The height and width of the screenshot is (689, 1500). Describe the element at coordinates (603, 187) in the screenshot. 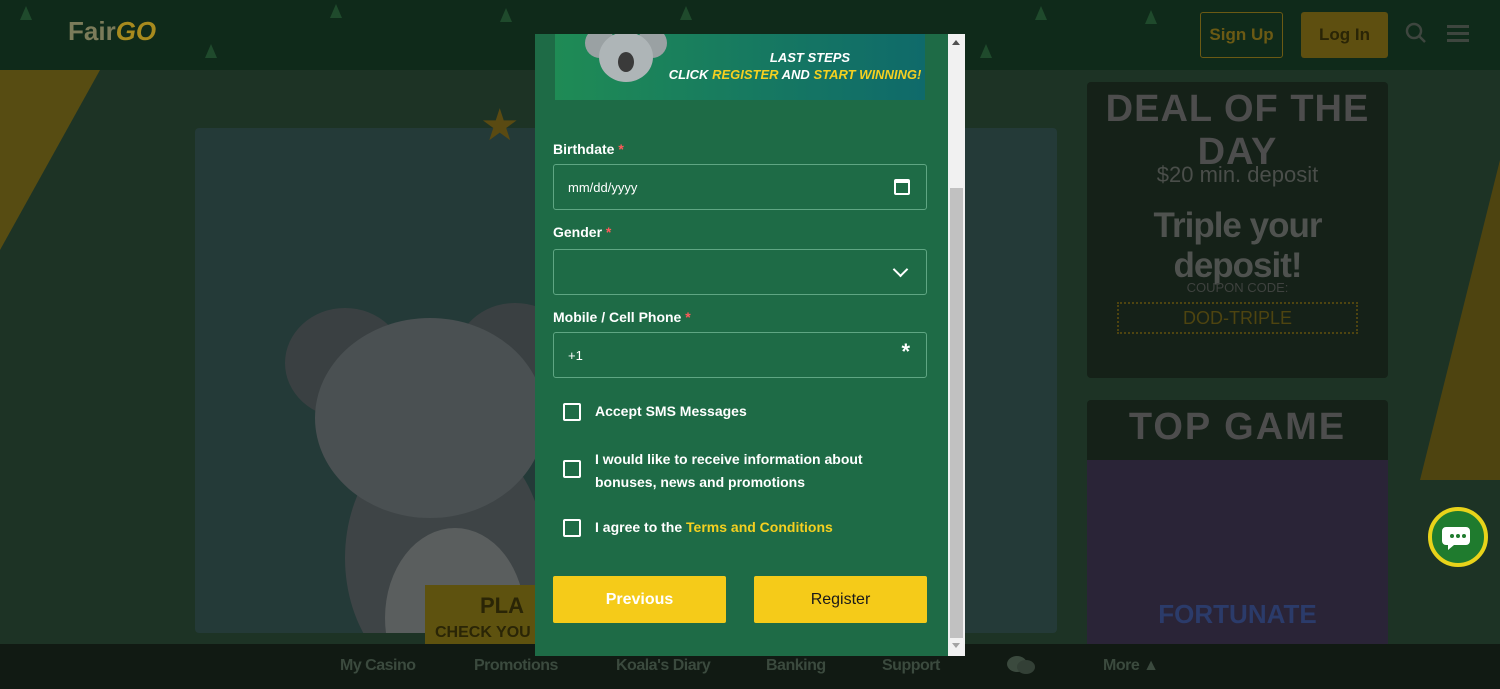

I see `birthdate-placeholder: mm/dd/yyyy` at that location.